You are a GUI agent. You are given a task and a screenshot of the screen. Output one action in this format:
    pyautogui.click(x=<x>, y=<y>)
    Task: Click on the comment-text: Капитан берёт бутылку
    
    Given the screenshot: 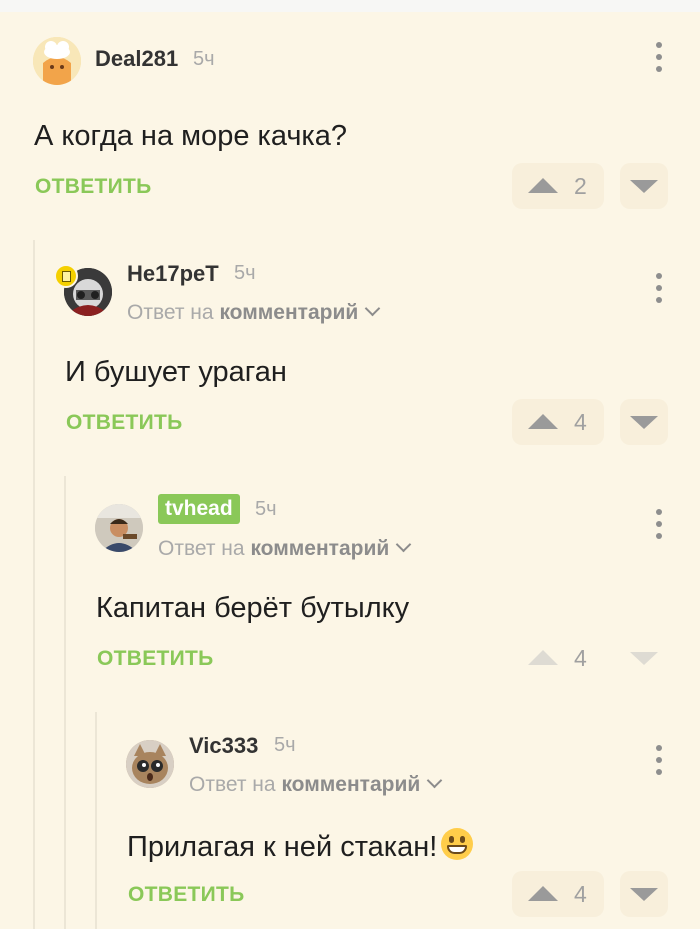 What is the action you would take?
    pyautogui.click(x=253, y=608)
    